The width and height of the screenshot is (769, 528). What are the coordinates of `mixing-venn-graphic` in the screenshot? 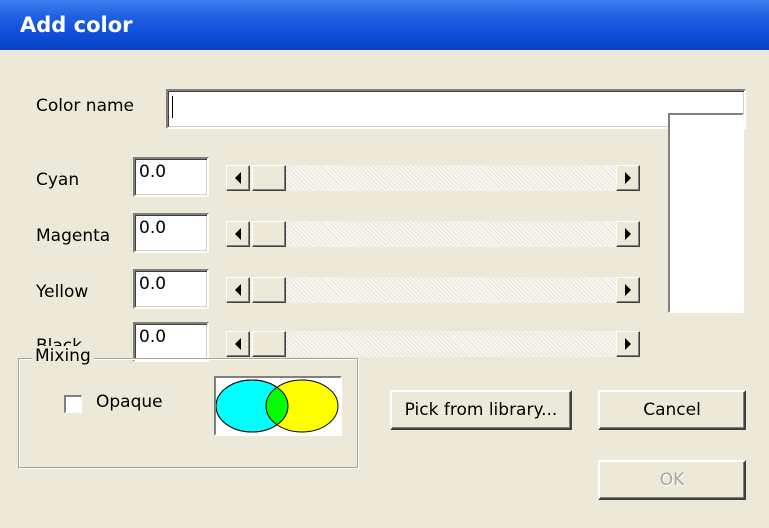 It's located at (277, 406).